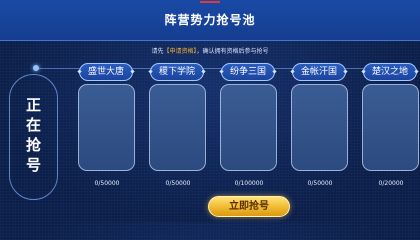 This screenshot has height=240, width=420. I want to click on status-char: 抢, so click(33, 145).